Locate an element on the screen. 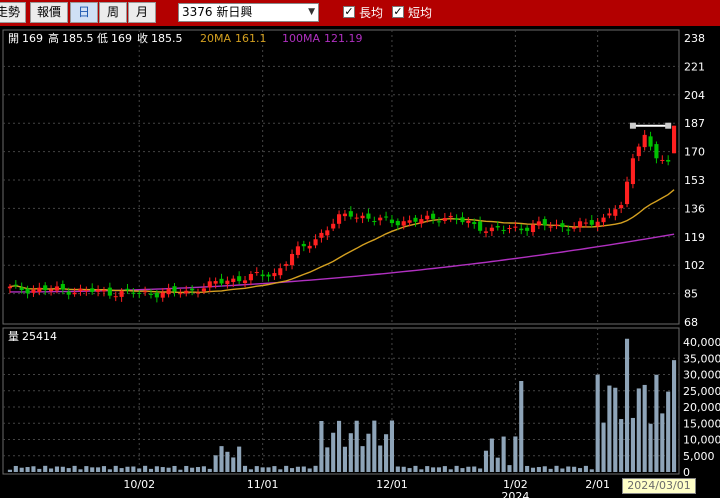 This screenshot has width=720, height=498. info-low: 169 is located at coordinates (121, 38).